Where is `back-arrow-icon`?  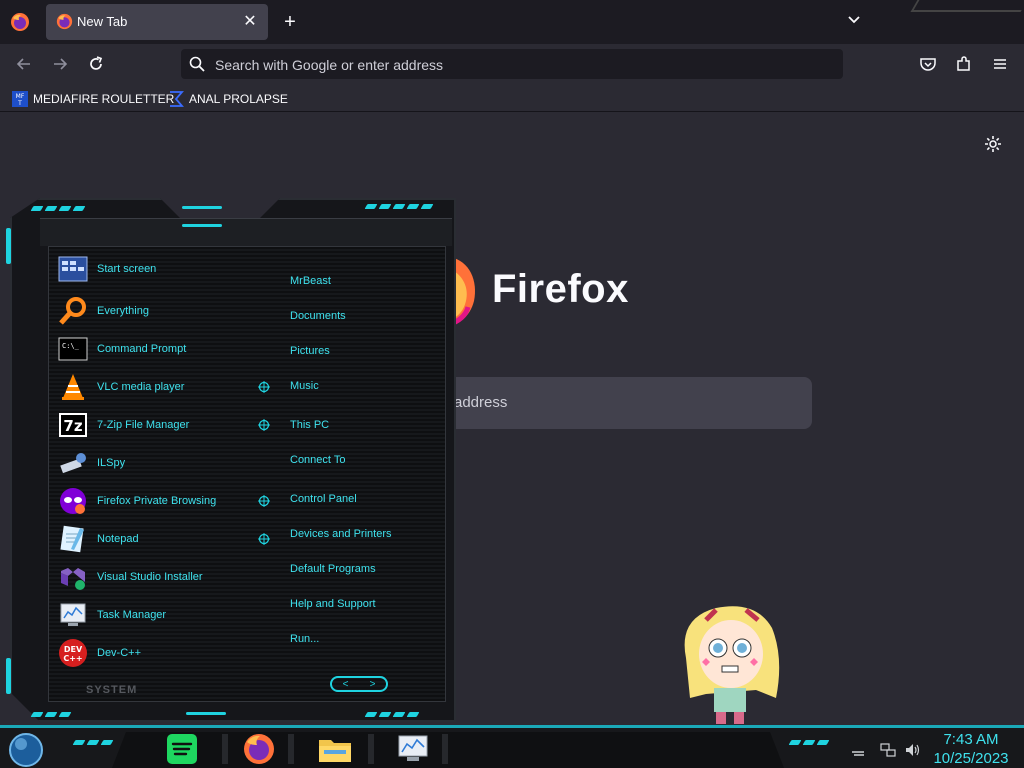 back-arrow-icon is located at coordinates (24, 64).